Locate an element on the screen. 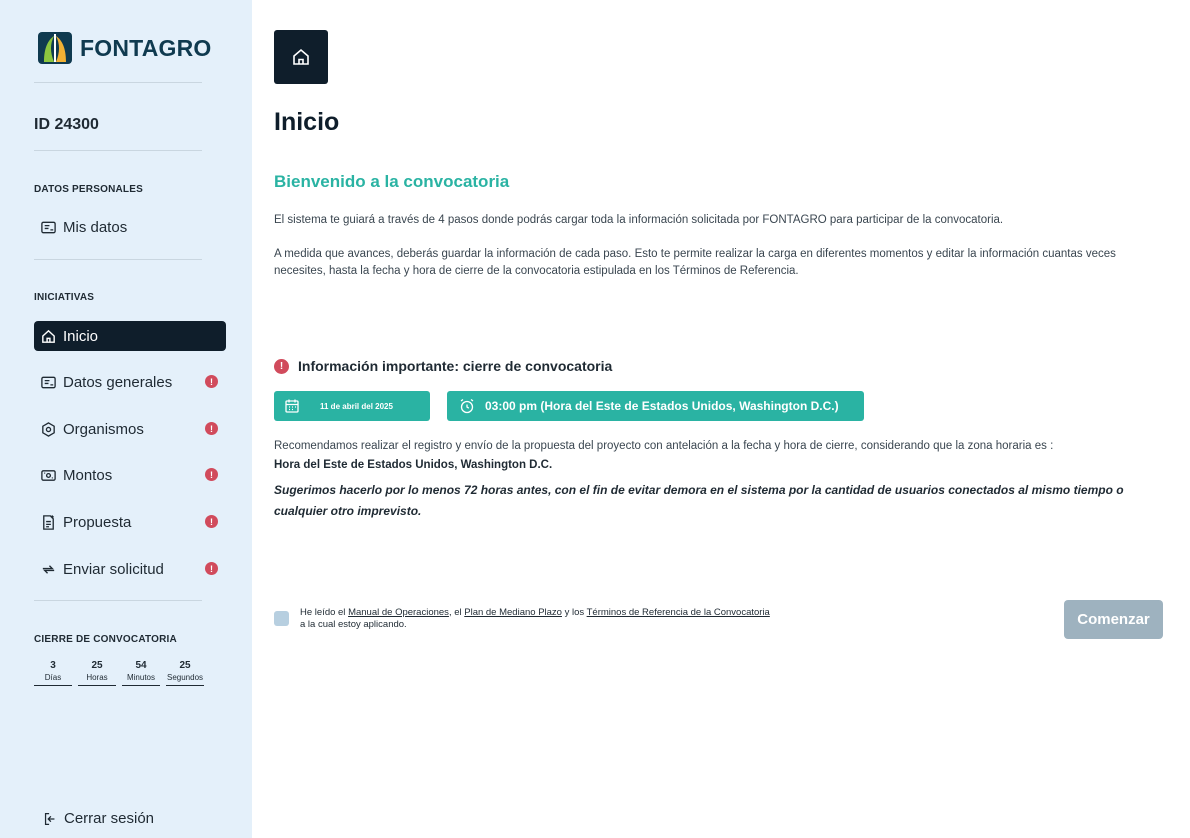  countdown-days: 3 Días is located at coordinates (53, 673).